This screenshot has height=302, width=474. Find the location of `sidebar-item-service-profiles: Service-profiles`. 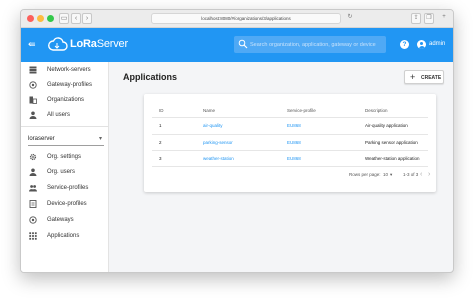

sidebar-item-service-profiles: Service-profiles is located at coordinates (65, 188).